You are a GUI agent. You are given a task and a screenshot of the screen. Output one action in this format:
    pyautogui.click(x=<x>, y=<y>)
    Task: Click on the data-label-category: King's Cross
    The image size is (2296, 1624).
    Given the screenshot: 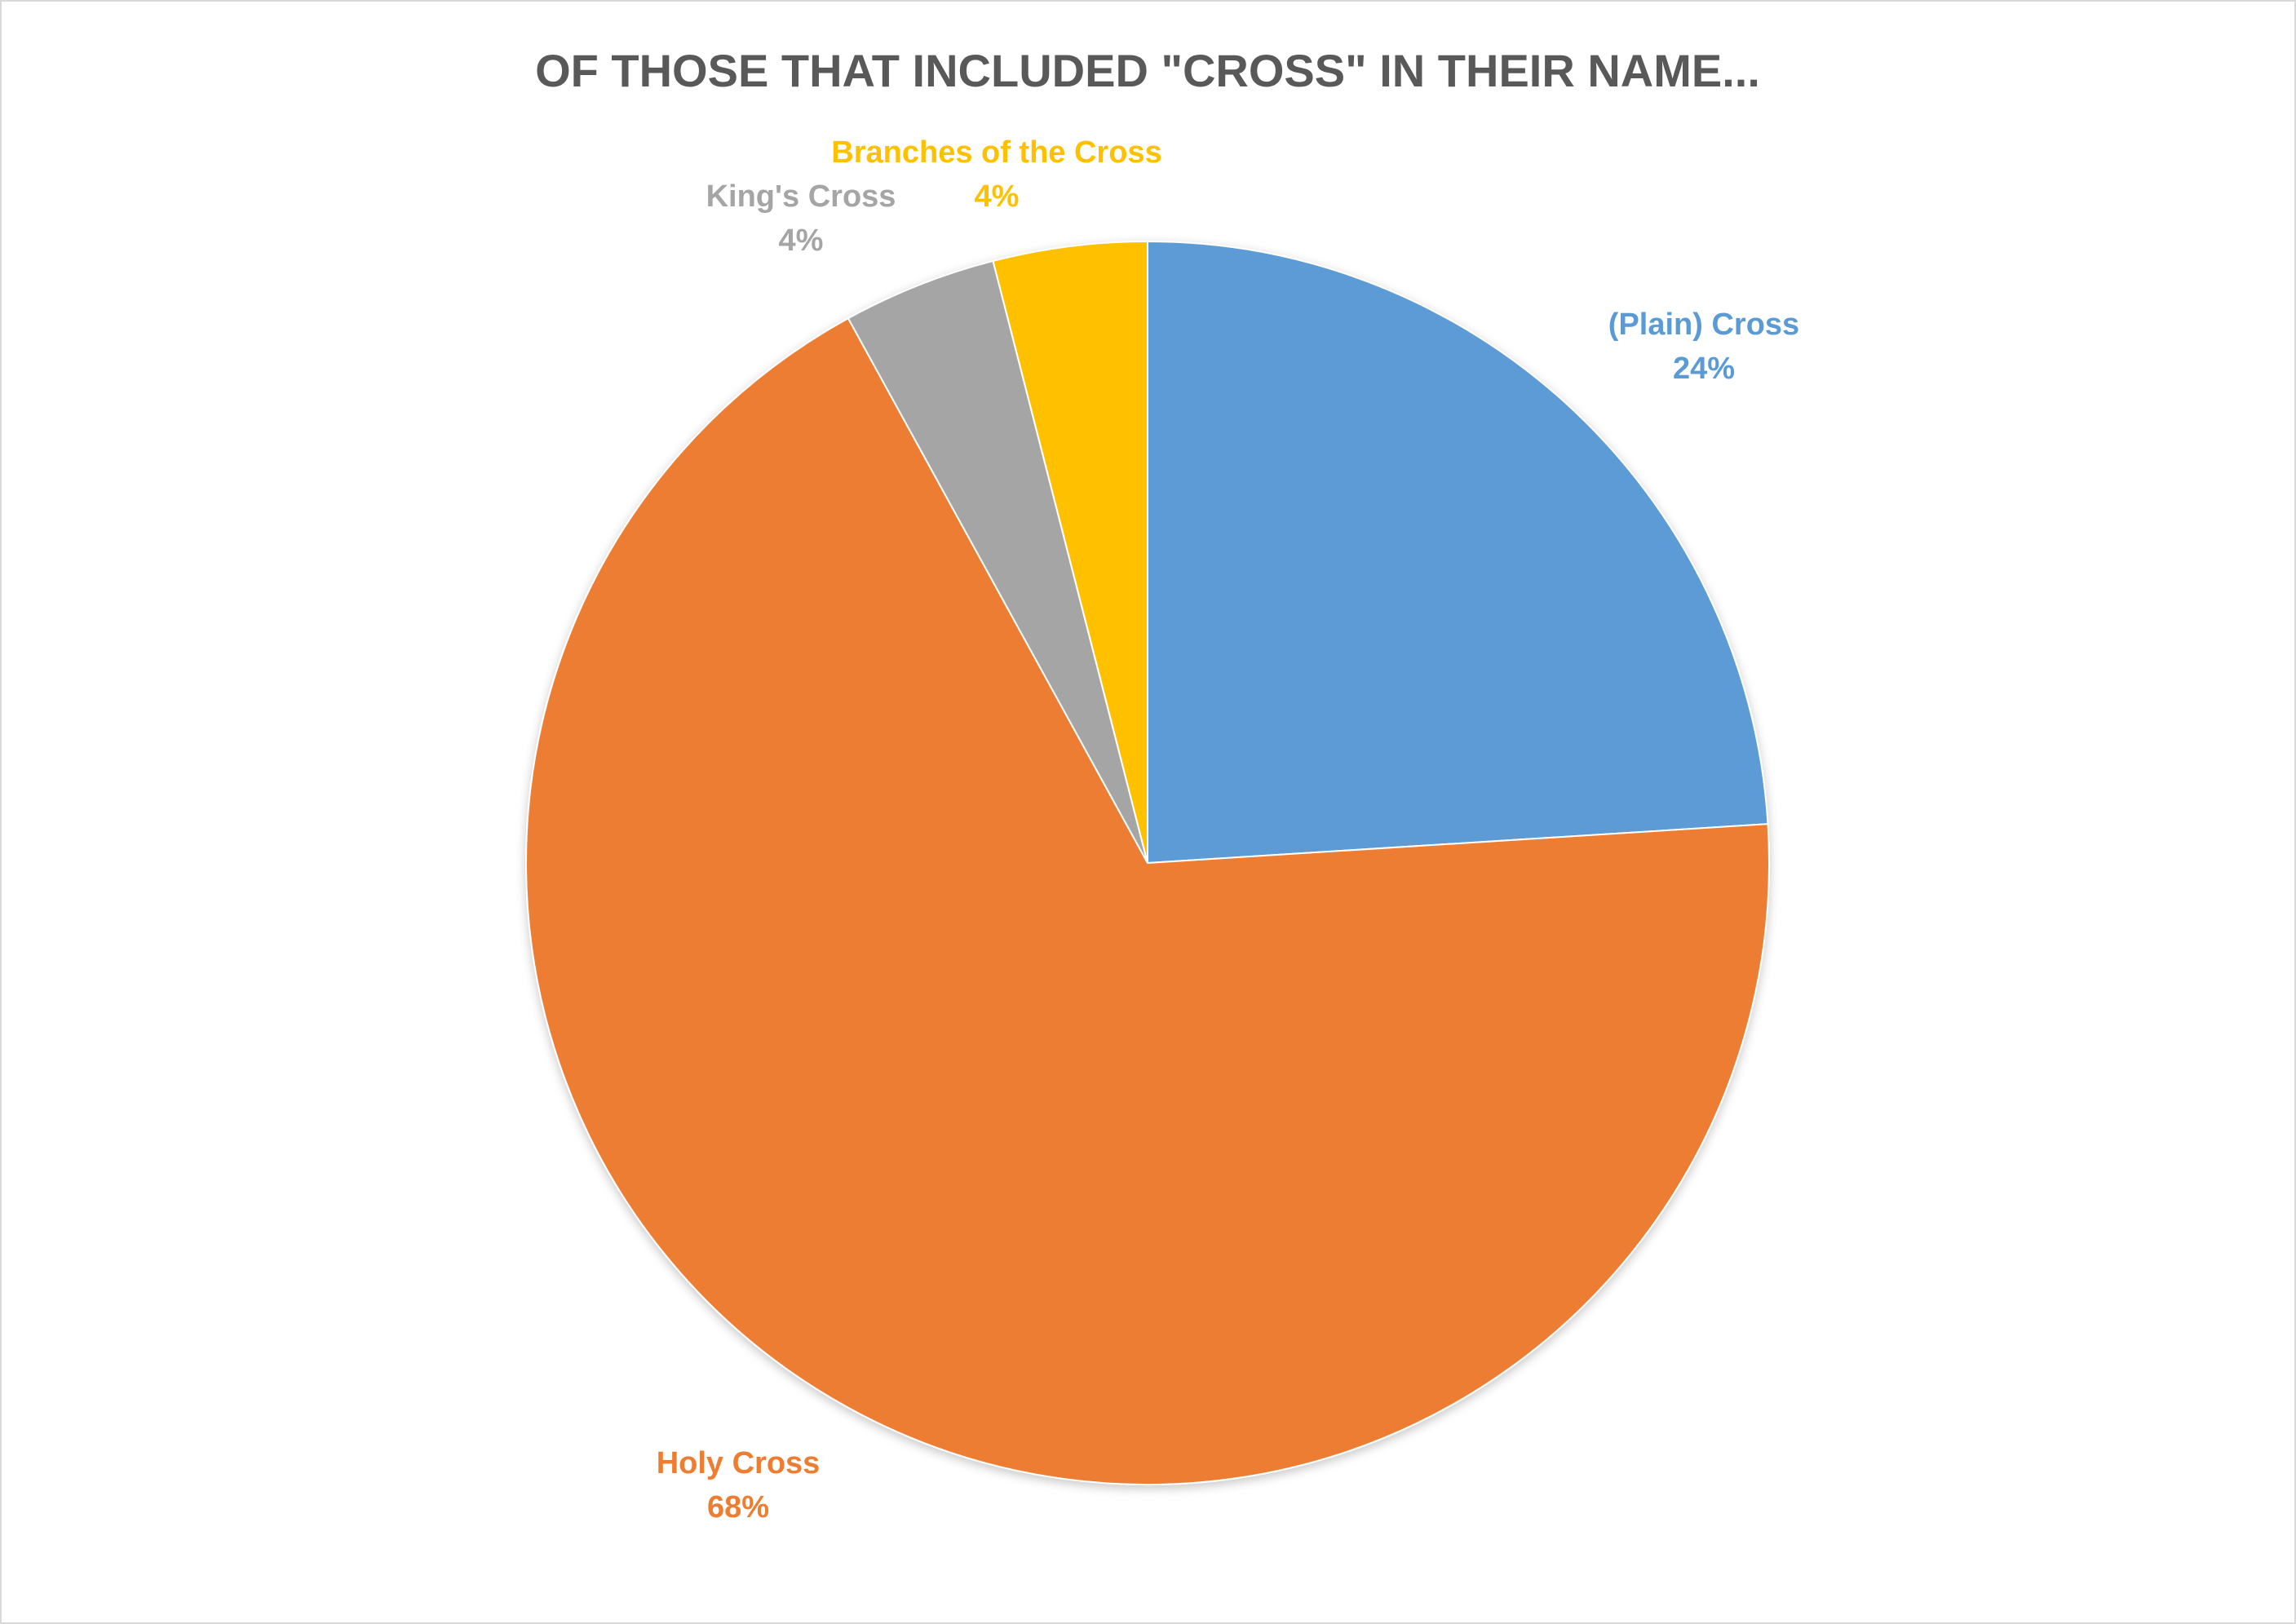 What is the action you would take?
    pyautogui.click(x=801, y=196)
    